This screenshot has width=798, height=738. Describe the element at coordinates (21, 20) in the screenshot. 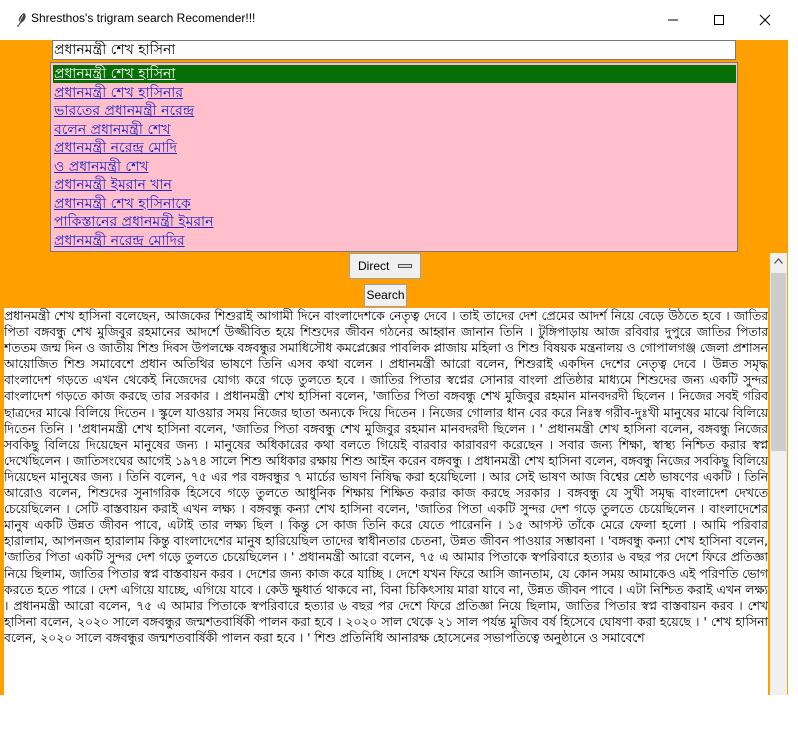

I see `feather-icon` at that location.